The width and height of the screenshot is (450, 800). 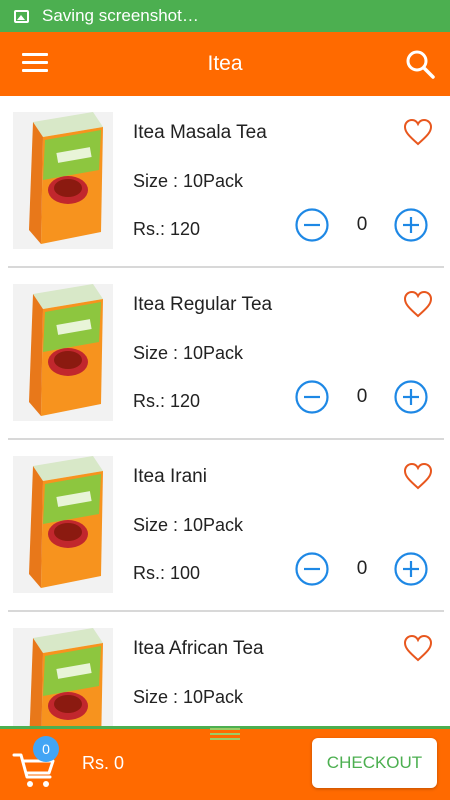 What do you see at coordinates (198, 648) in the screenshot?
I see `product-name: Itea African Tea` at bounding box center [198, 648].